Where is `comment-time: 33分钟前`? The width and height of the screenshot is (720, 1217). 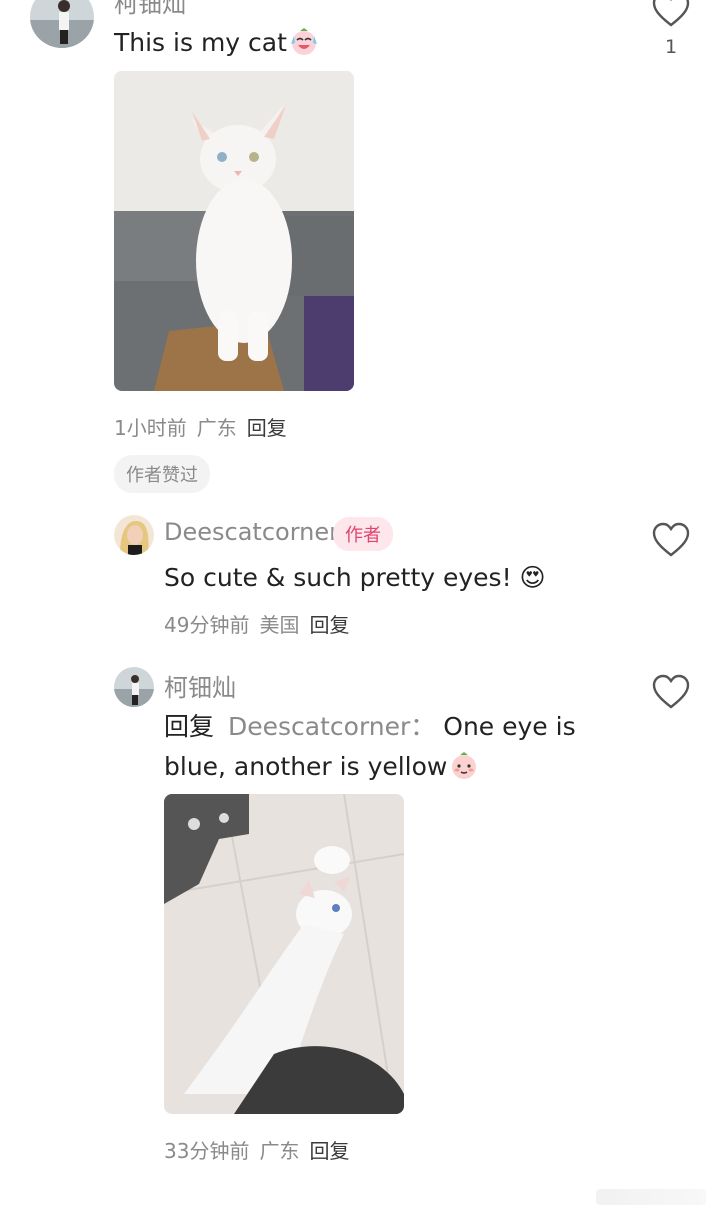 comment-time: 33分钟前 is located at coordinates (207, 1151).